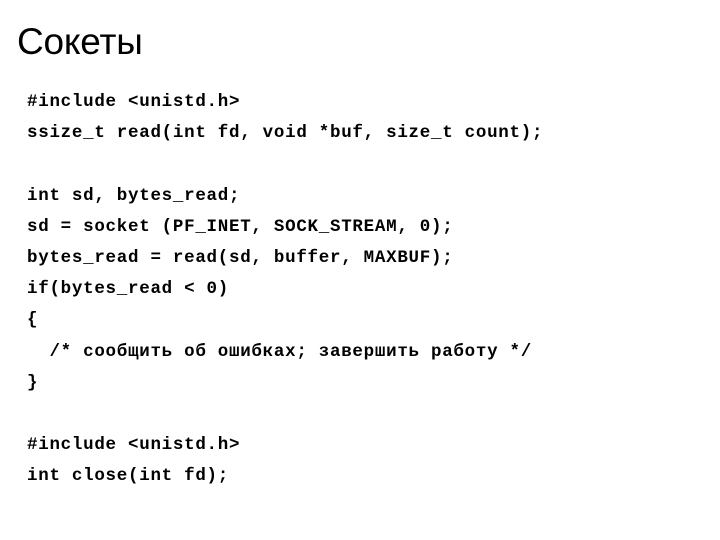  Describe the element at coordinates (128, 289) in the screenshot. I see `code-line: if(bytes_read < 0)` at that location.